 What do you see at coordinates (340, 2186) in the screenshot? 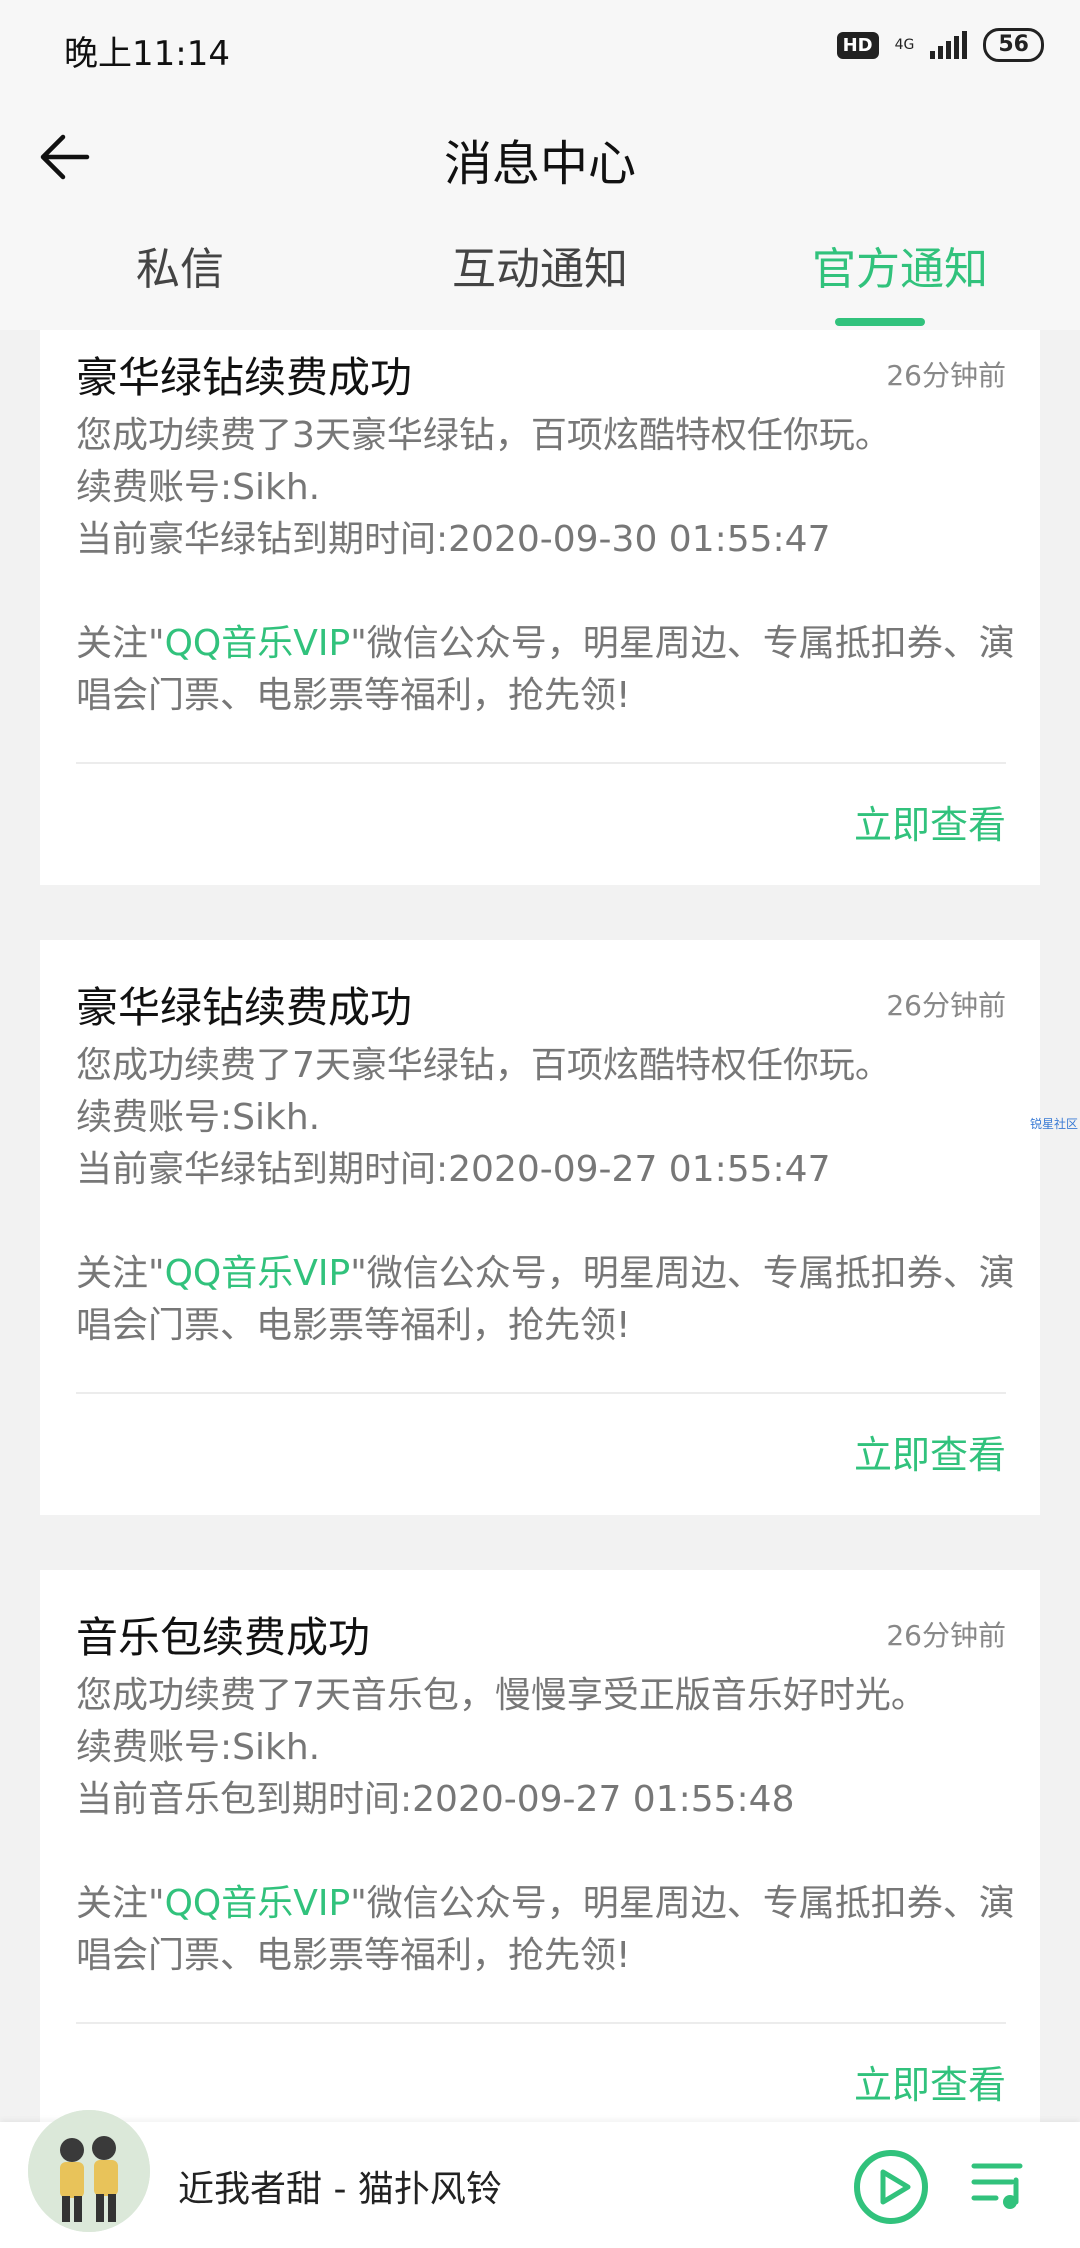
I see `now-playing-title: 近我者甜 - 猫扑风铃` at bounding box center [340, 2186].